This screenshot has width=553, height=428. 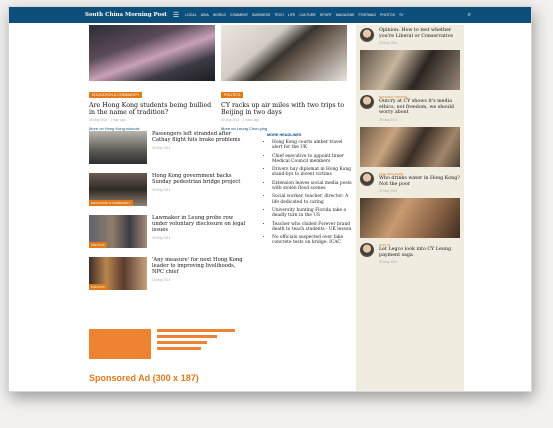 What do you see at coordinates (191, 15) in the screenshot?
I see `nav-item: LOCAL` at bounding box center [191, 15].